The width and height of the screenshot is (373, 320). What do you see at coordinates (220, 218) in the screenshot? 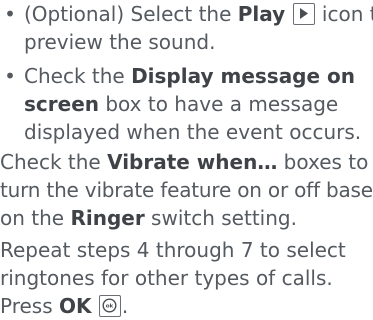
I see `vibrate-line3-suffix: switch setting.` at bounding box center [220, 218].